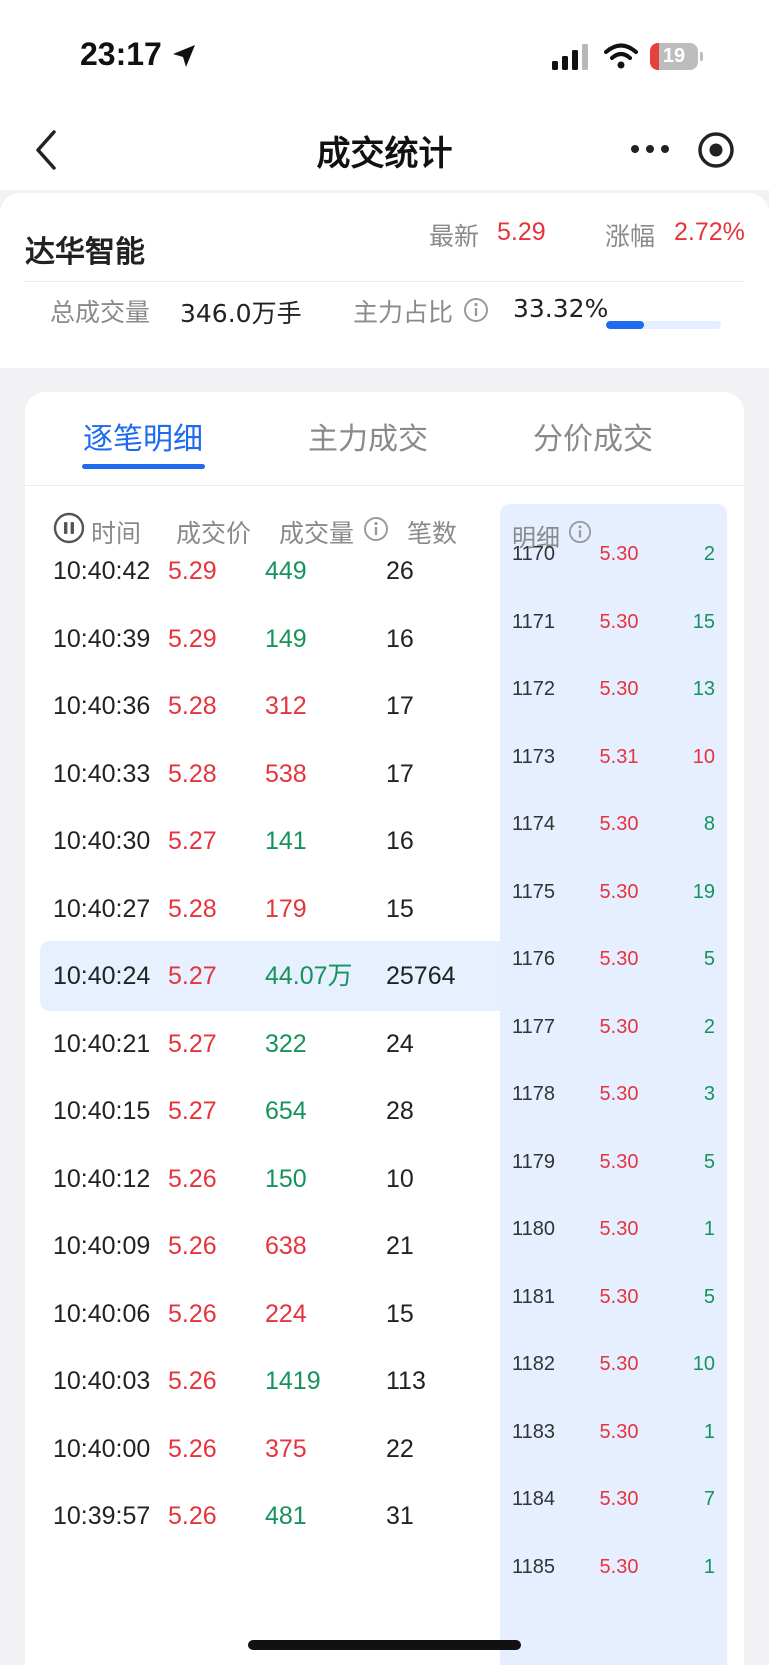 Image resolution: width=769 pixels, height=1665 pixels. Describe the element at coordinates (286, 1178) in the screenshot. I see `trade-volume: 150` at that location.